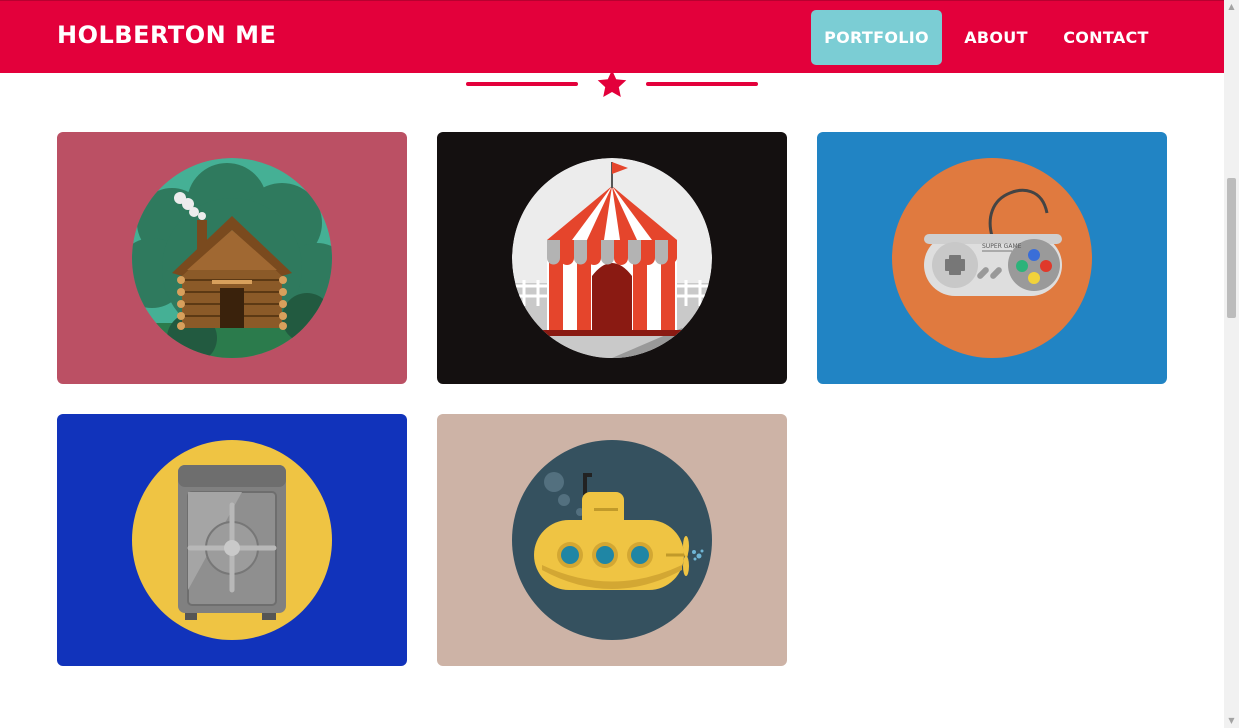 This screenshot has height=728, width=1239. Describe the element at coordinates (1106, 37) in the screenshot. I see `nav-item-contact: CONTACT` at that location.